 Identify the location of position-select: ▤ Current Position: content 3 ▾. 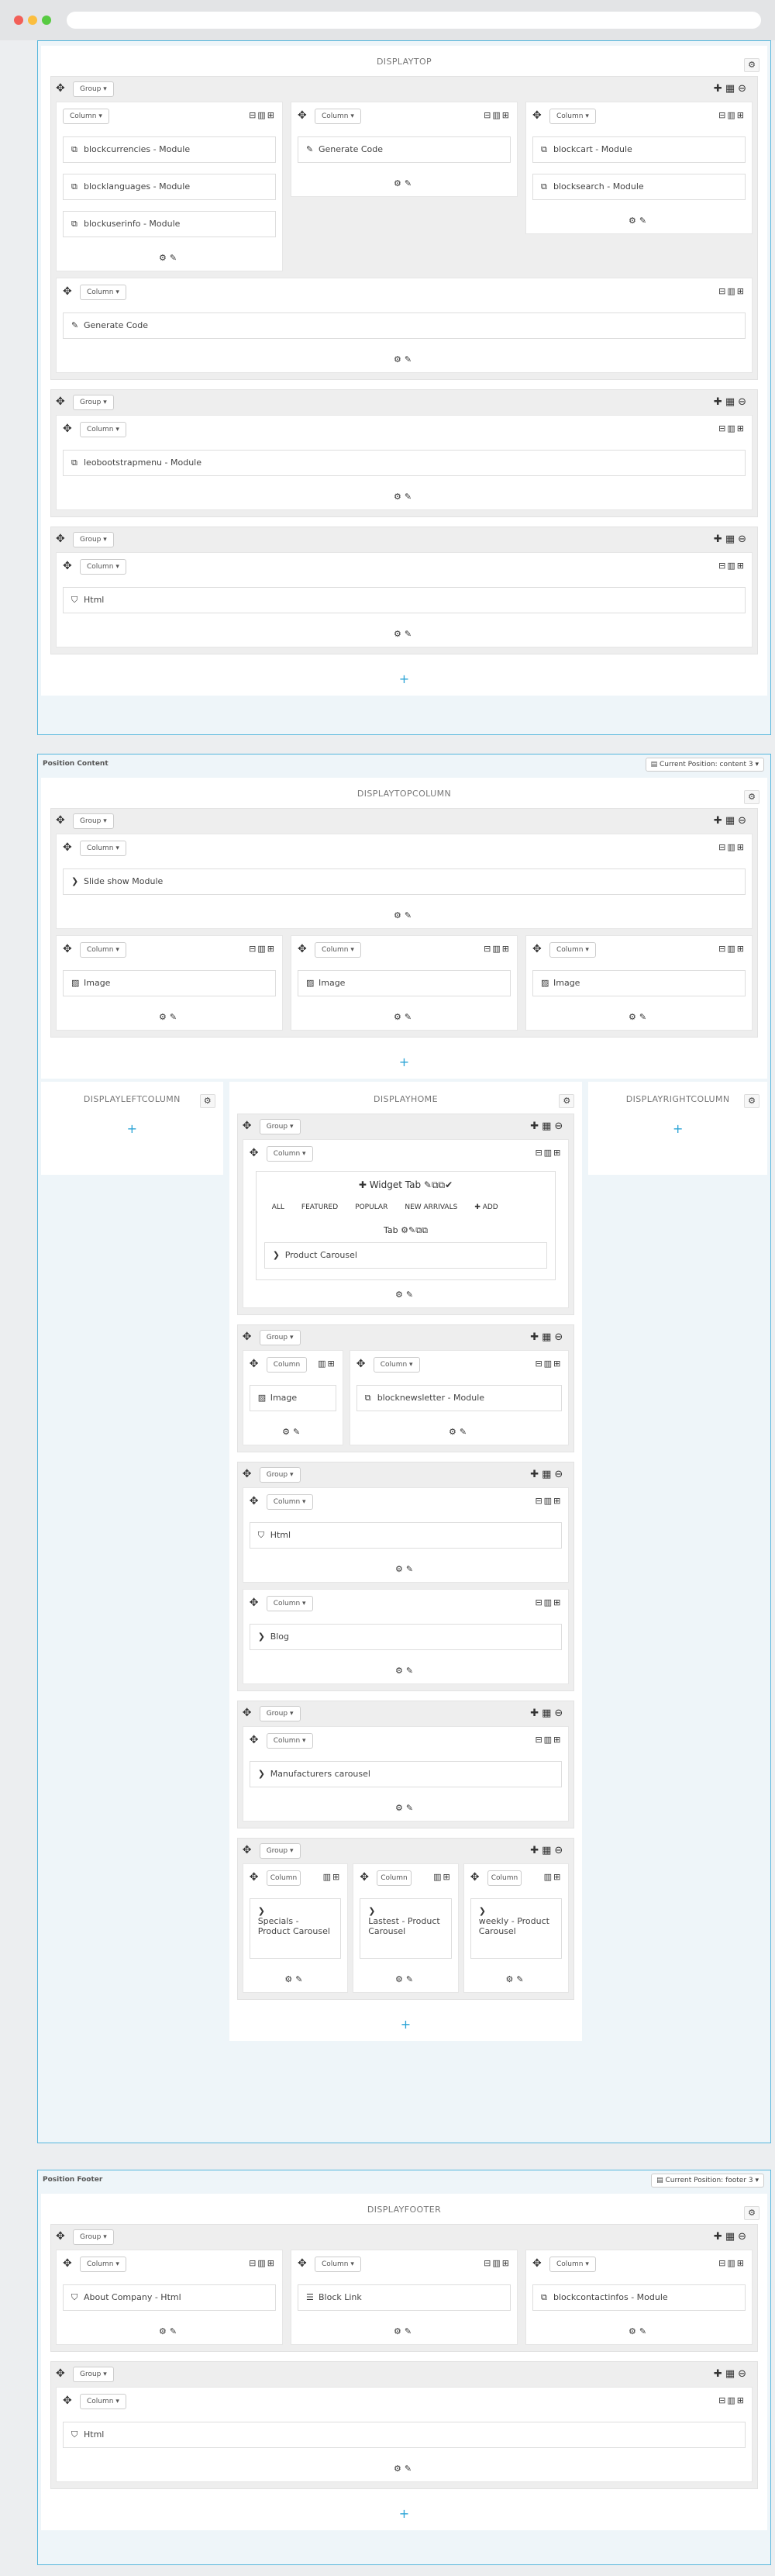
(704, 765).